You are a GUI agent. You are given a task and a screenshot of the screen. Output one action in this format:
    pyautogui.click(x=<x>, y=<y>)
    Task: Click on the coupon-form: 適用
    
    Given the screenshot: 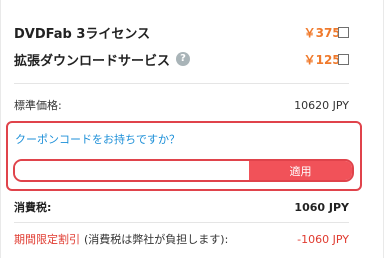 What is the action you would take?
    pyautogui.click(x=183, y=170)
    